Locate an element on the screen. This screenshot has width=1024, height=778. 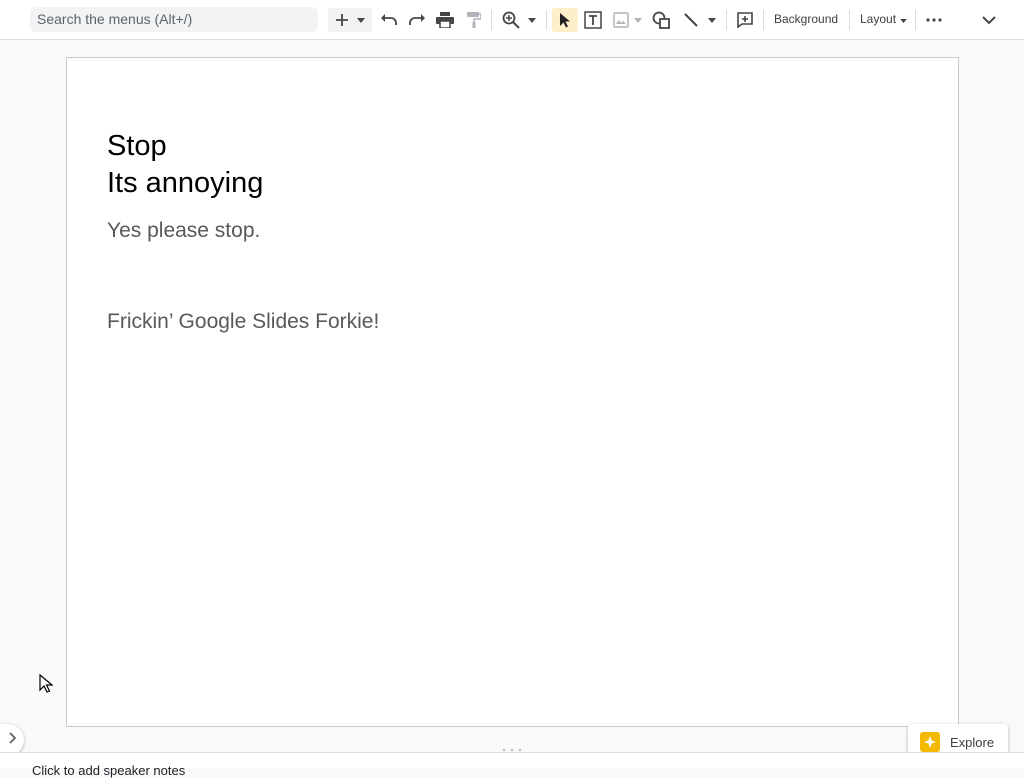
plus-icon is located at coordinates (342, 20).